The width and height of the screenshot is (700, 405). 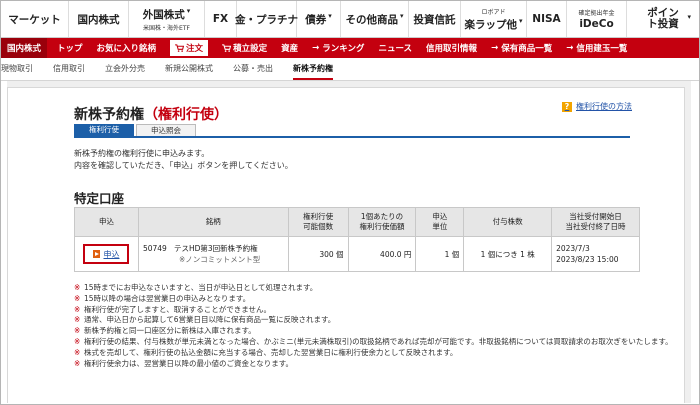 What do you see at coordinates (213, 221) in the screenshot?
I see `col-label: 銘柄` at bounding box center [213, 221].